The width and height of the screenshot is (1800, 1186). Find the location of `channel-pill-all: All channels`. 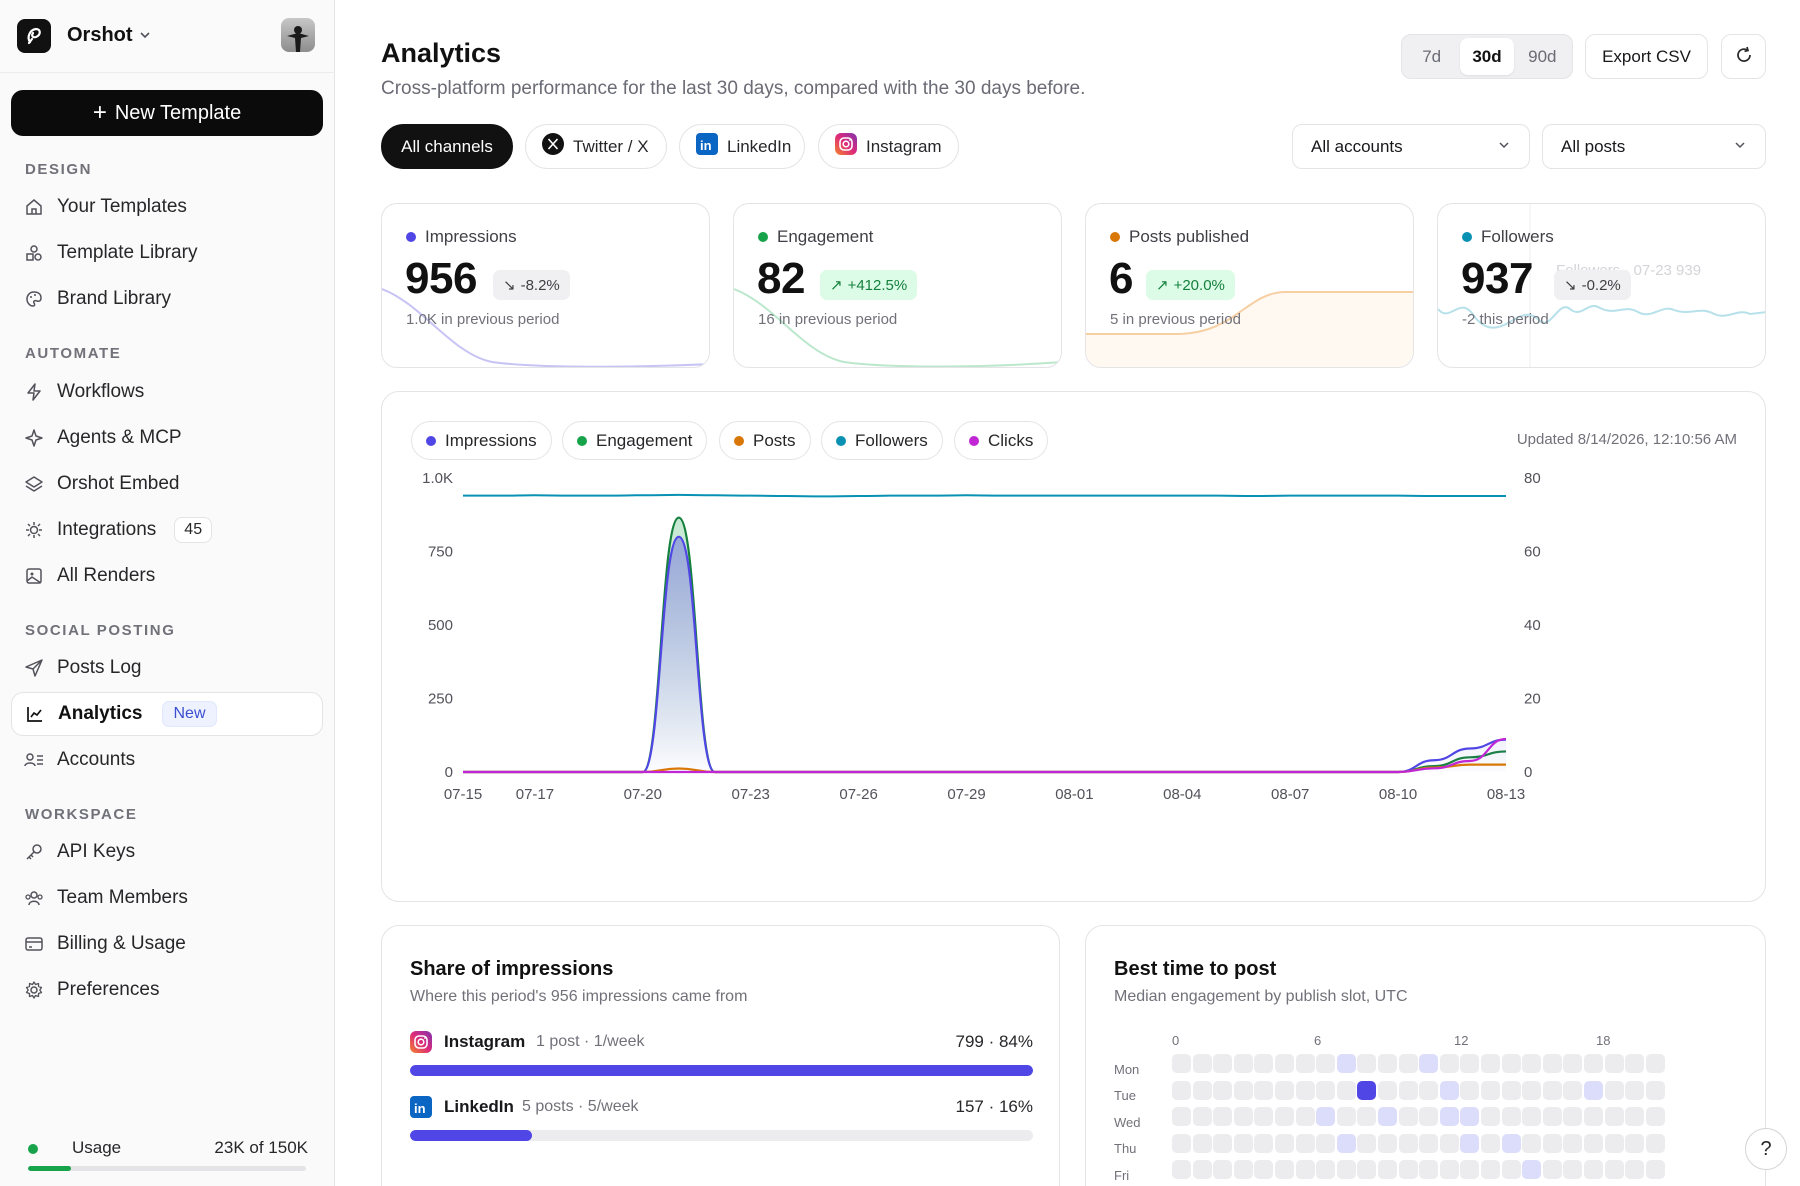

channel-pill-all: All channels is located at coordinates (447, 146).